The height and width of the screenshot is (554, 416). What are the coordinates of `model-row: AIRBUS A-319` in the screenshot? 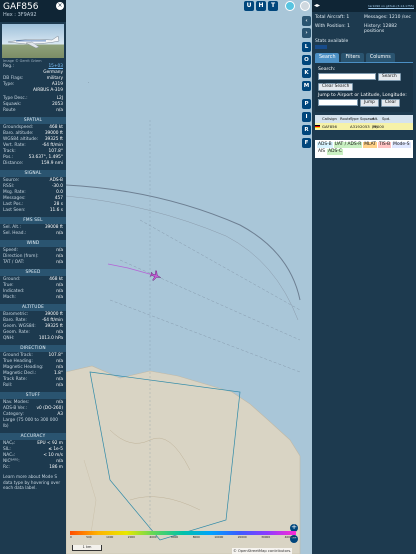 It's located at (33, 91).